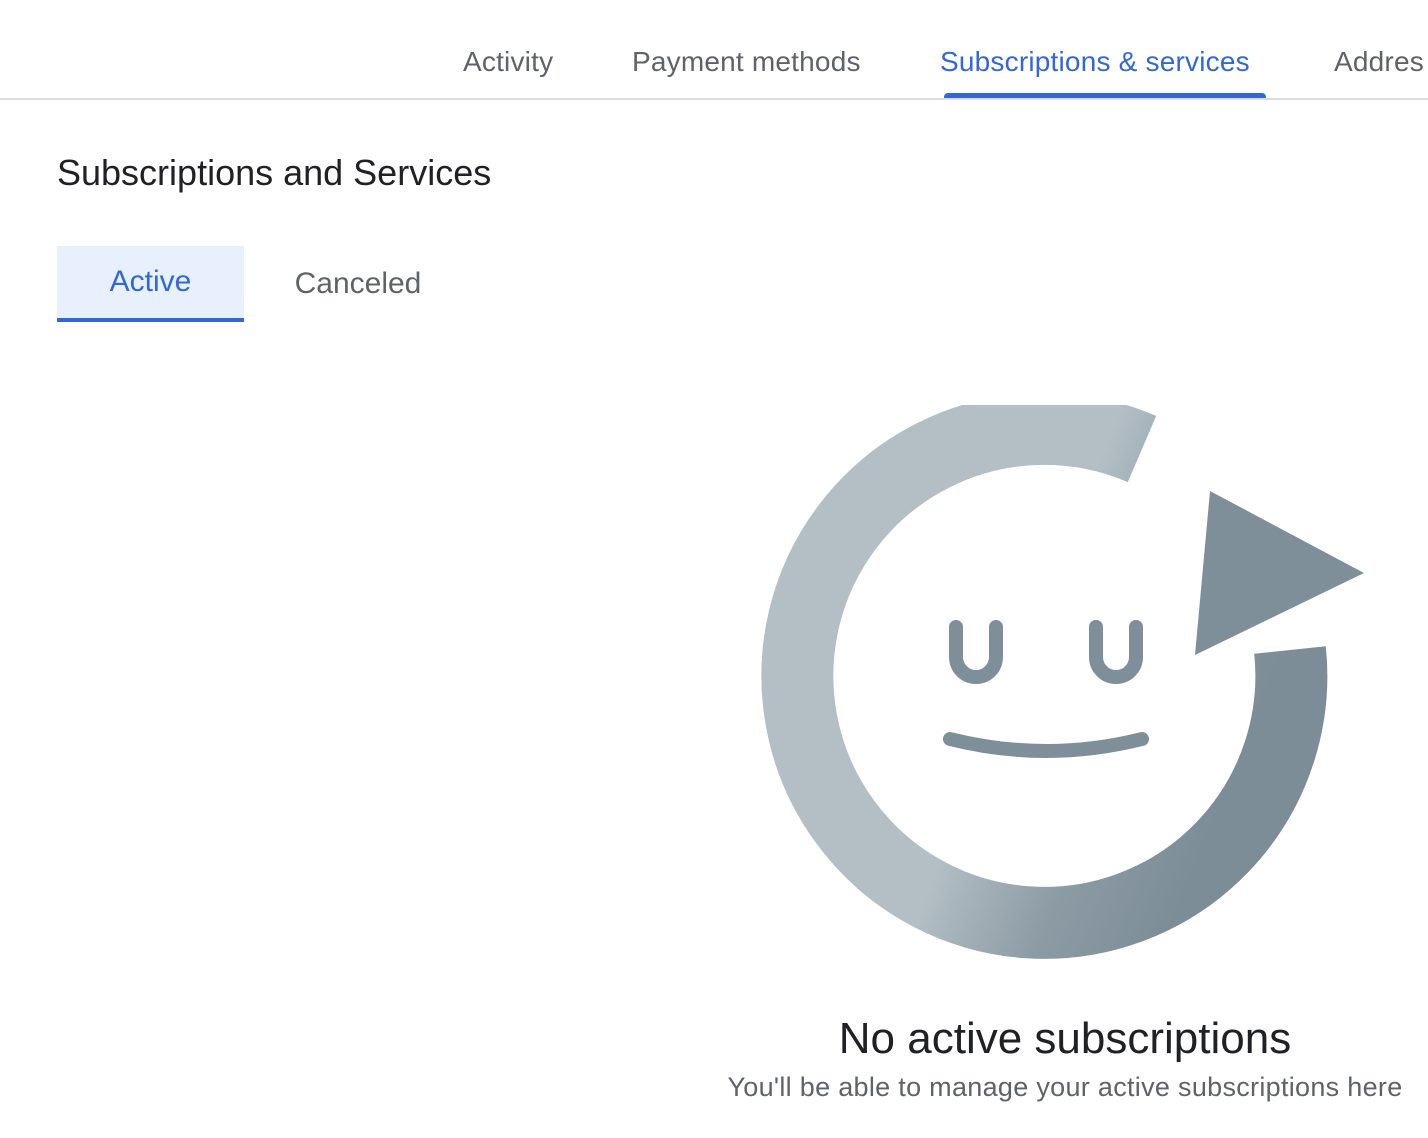  What do you see at coordinates (1095, 62) in the screenshot?
I see `tab-subscriptions-services: Subscriptions & services` at bounding box center [1095, 62].